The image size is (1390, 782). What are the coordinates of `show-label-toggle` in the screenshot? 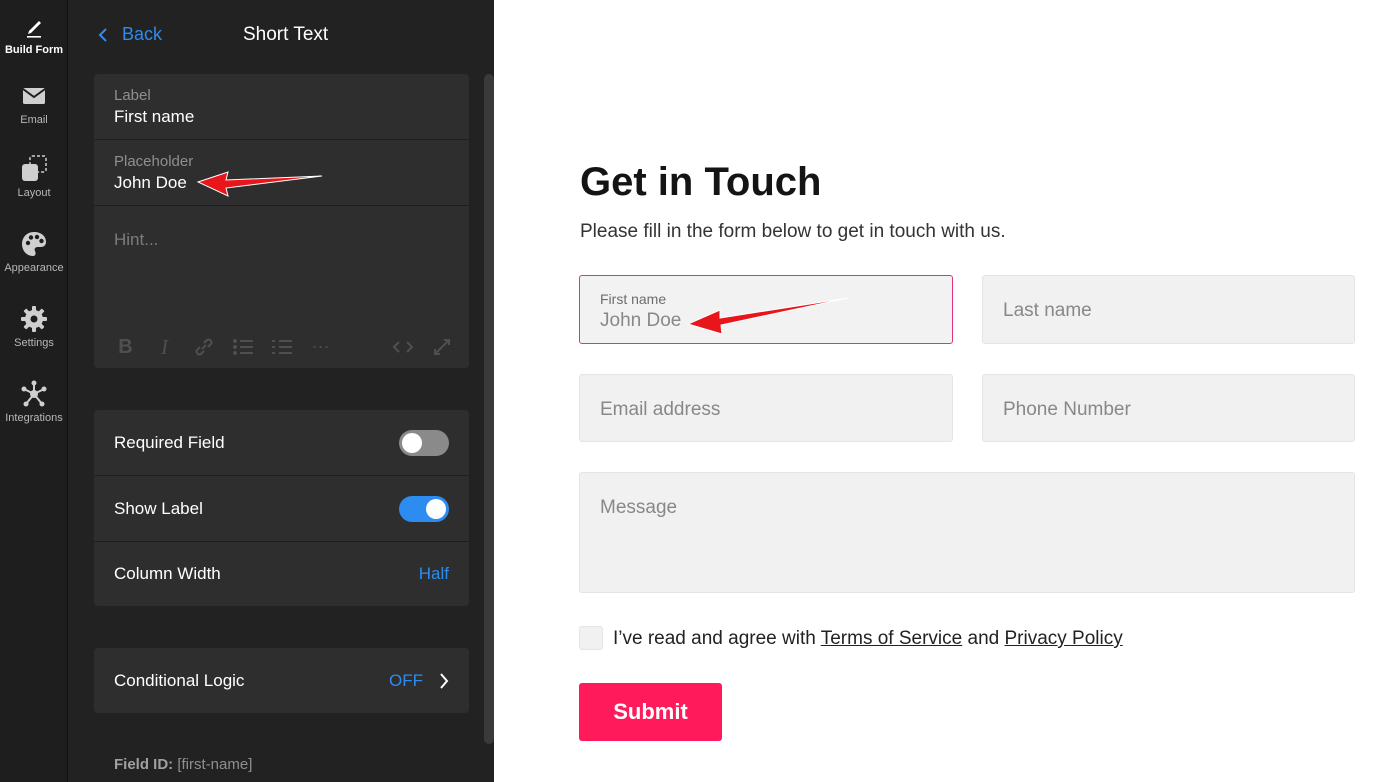 It's located at (424, 508).